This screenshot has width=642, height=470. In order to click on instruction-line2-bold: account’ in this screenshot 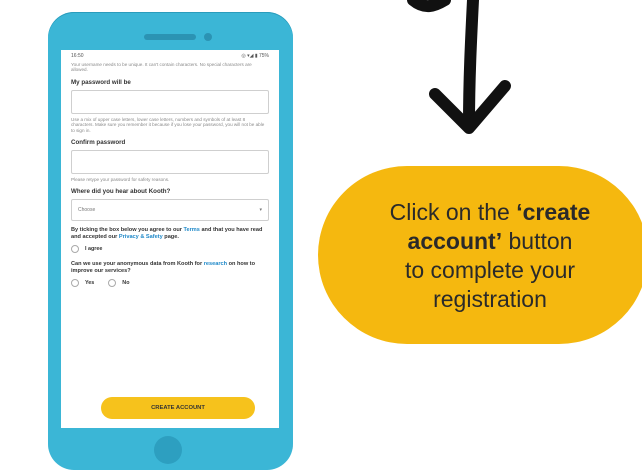, I will do `click(455, 241)`.